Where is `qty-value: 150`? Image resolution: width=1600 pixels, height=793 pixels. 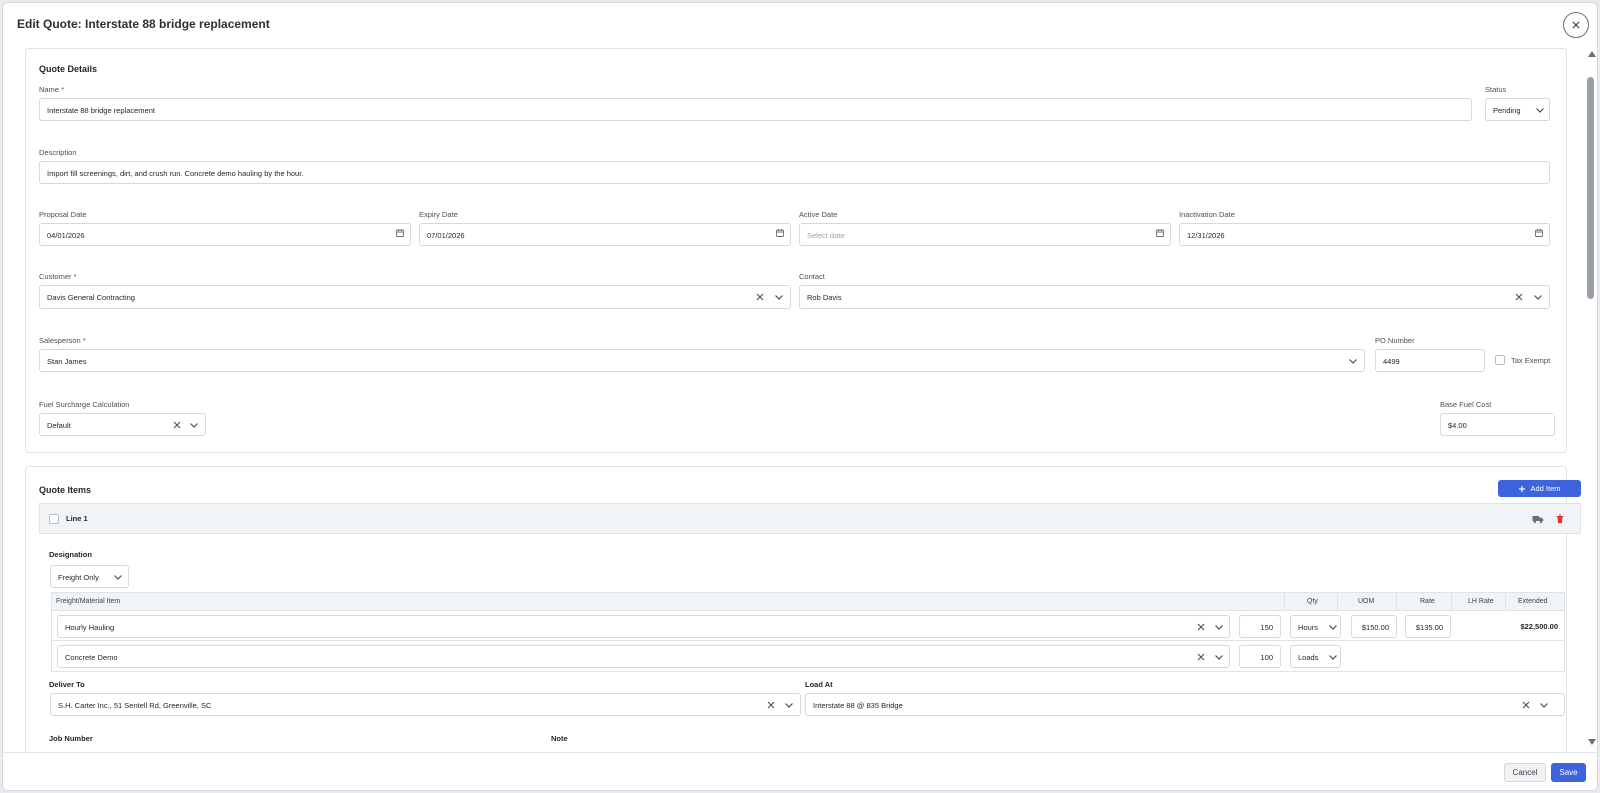 qty-value: 150 is located at coordinates (1266, 627).